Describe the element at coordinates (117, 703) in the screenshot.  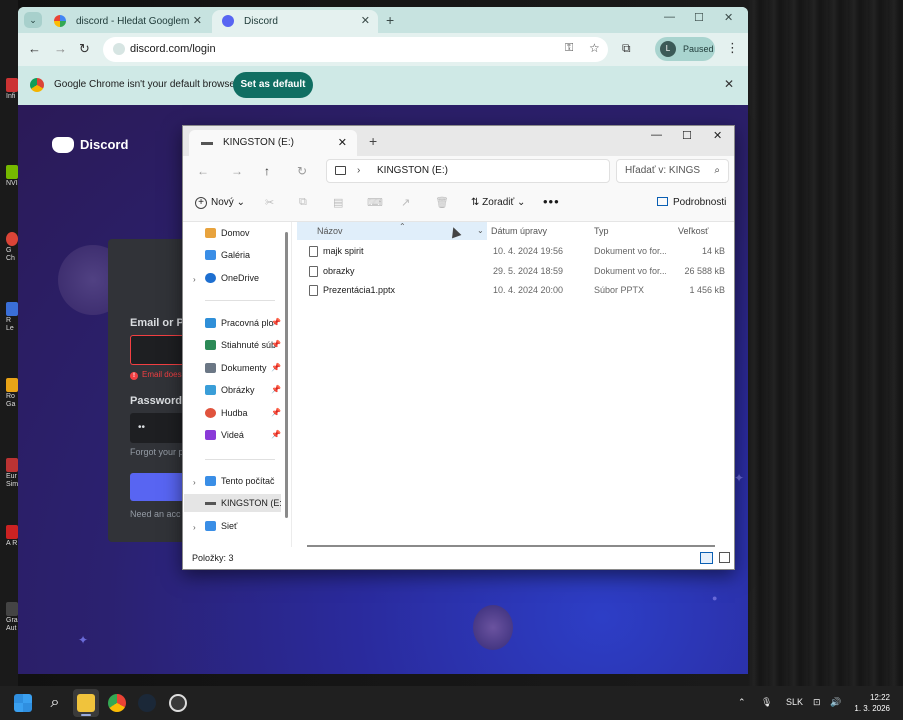
I see `chrome-icon` at that location.